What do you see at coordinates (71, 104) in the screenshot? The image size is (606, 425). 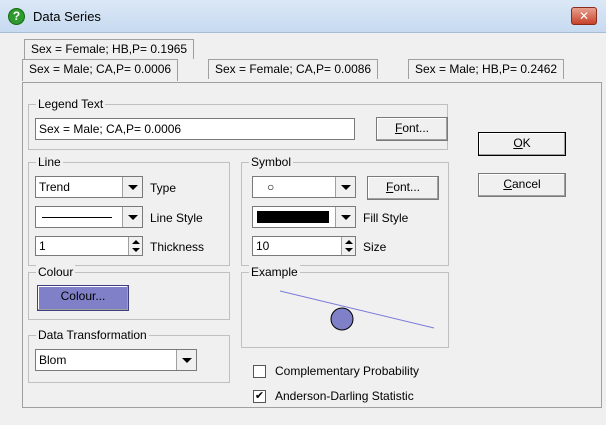 I see `legend-text-group-label: Legend Text` at bounding box center [71, 104].